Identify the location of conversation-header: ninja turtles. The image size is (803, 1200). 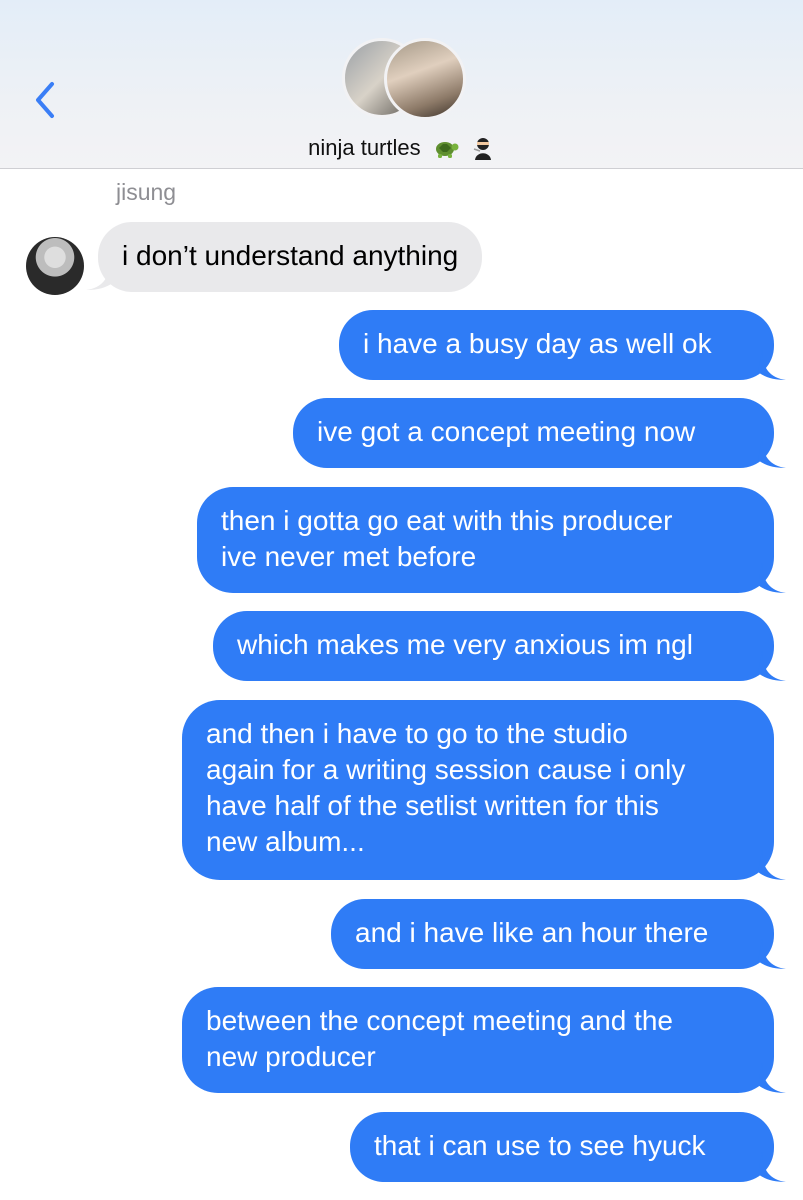
(401, 84).